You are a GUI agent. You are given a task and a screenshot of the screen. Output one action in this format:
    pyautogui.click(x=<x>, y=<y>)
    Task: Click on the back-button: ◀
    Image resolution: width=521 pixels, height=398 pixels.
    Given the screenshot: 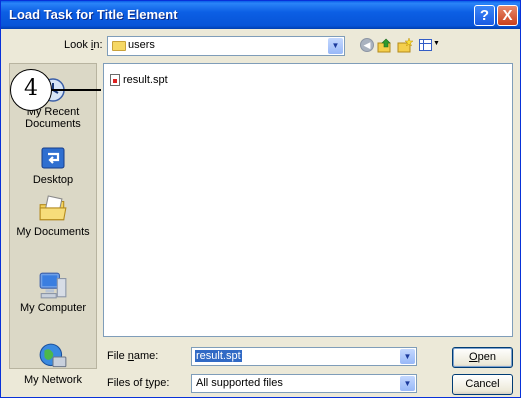 What is the action you would take?
    pyautogui.click(x=368, y=46)
    